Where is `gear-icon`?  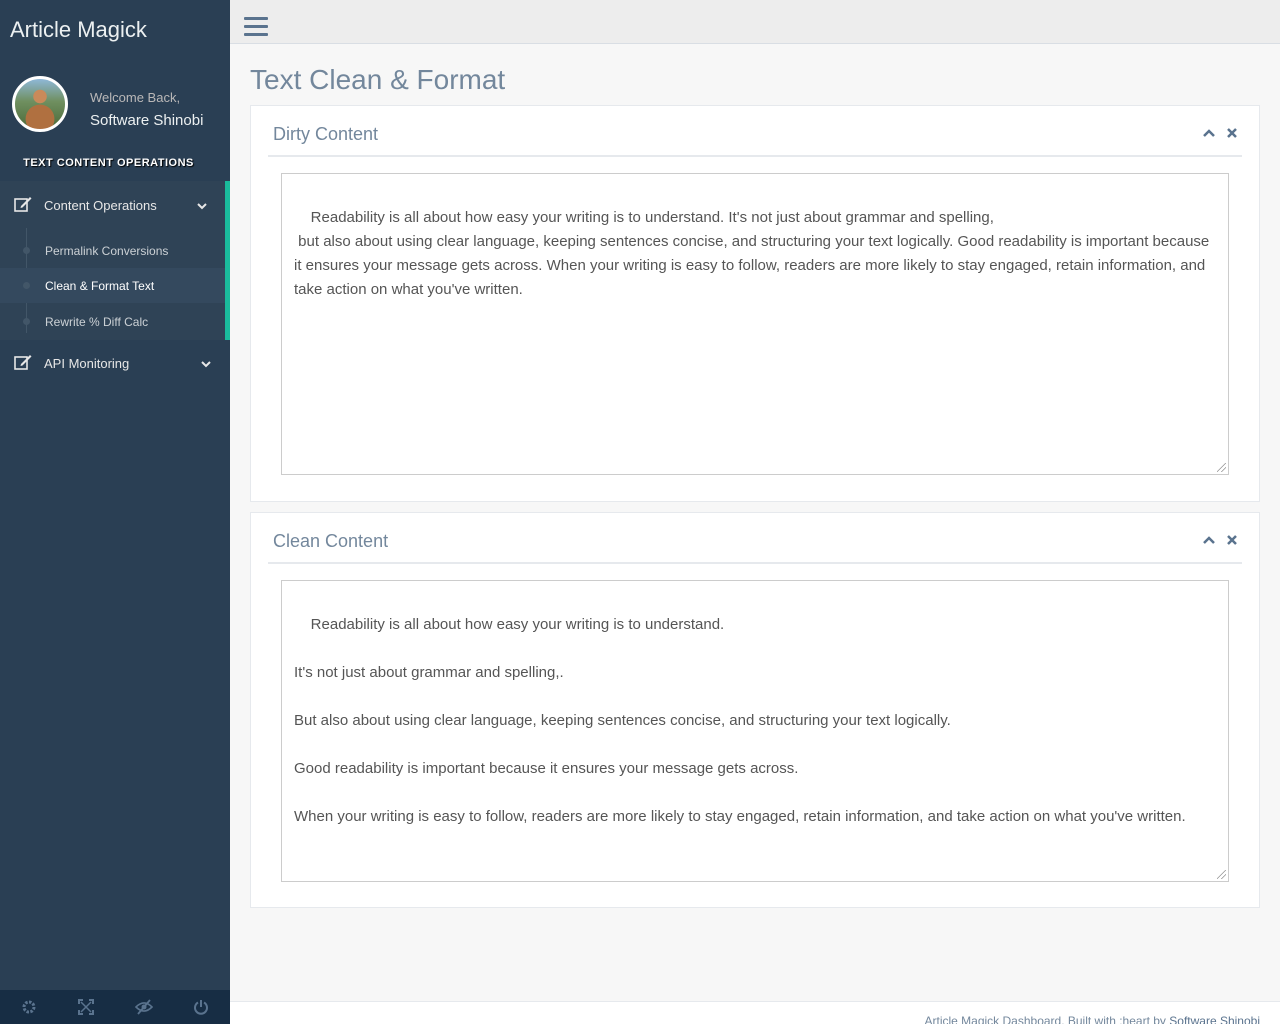 gear-icon is located at coordinates (29, 1007).